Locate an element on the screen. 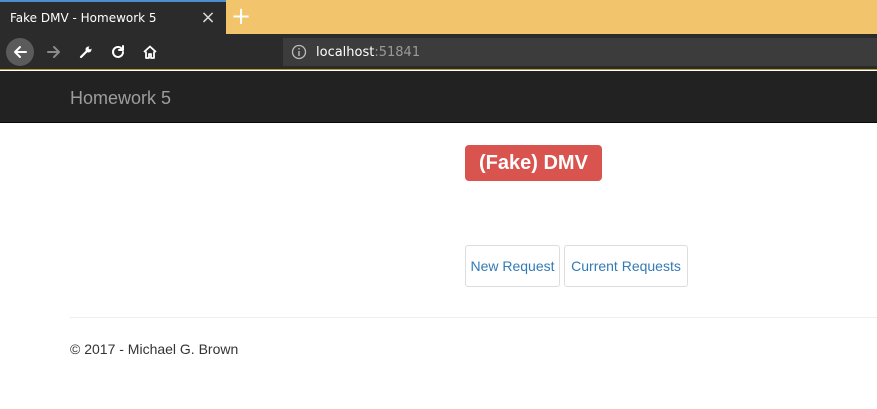 The width and height of the screenshot is (877, 409). reload-button is located at coordinates (118, 52).